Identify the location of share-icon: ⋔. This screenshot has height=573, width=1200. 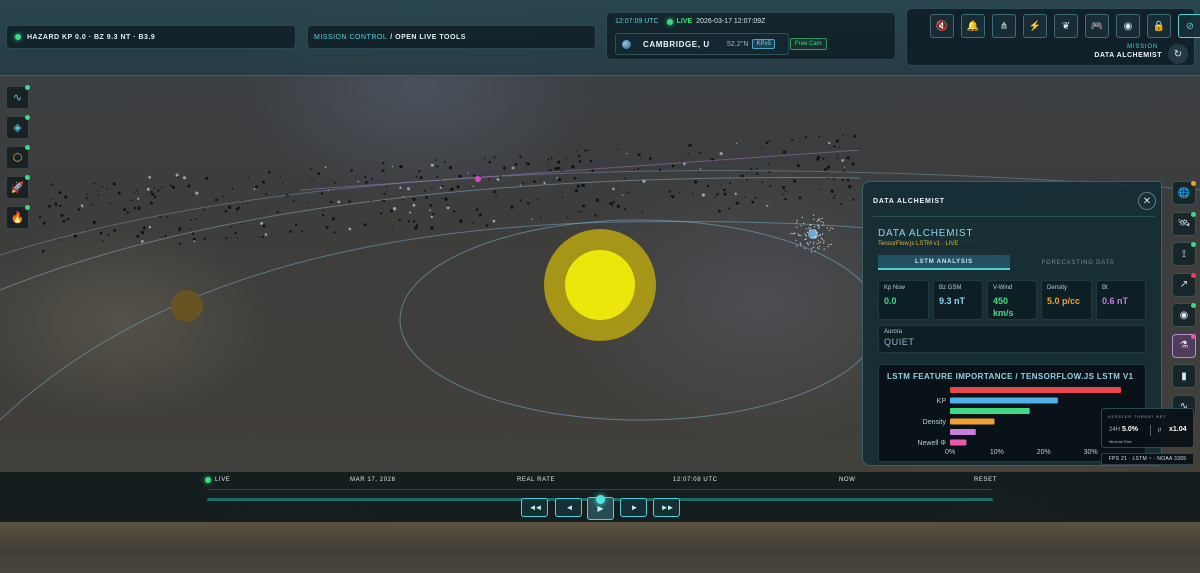
(1004, 26).